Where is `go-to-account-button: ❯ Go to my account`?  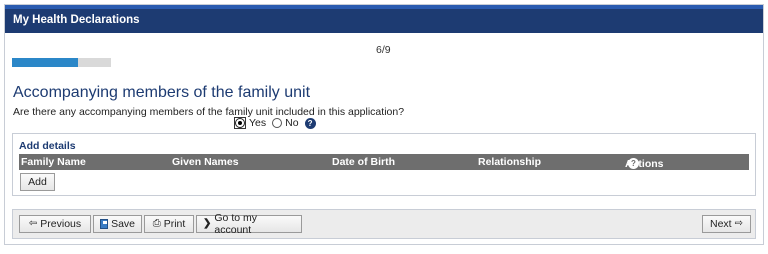 go-to-account-button: ❯ Go to my account is located at coordinates (249, 224).